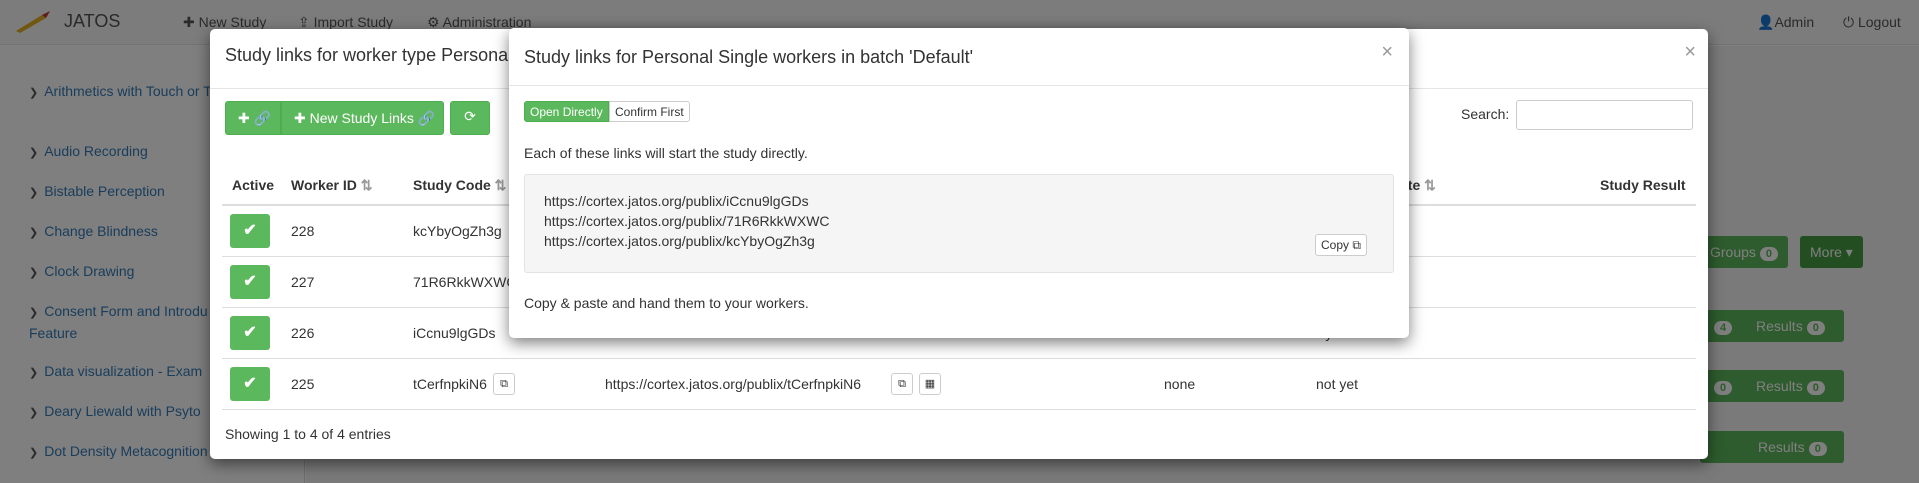 The width and height of the screenshot is (1919, 483). I want to click on worker-id: 228, so click(303, 231).